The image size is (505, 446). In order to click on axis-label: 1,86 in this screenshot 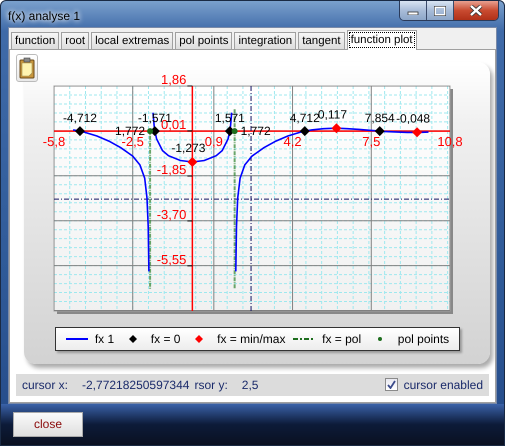, I will do `click(173, 79)`.